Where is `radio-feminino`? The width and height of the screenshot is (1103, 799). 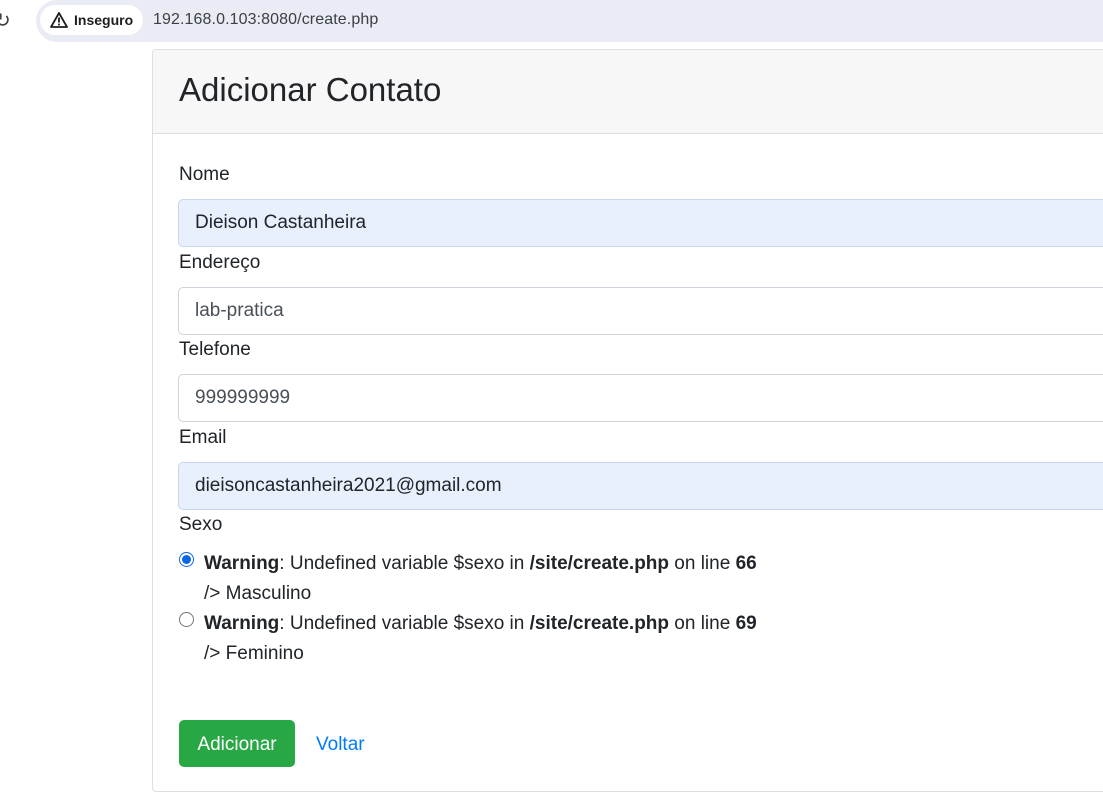 radio-feminino is located at coordinates (186, 619).